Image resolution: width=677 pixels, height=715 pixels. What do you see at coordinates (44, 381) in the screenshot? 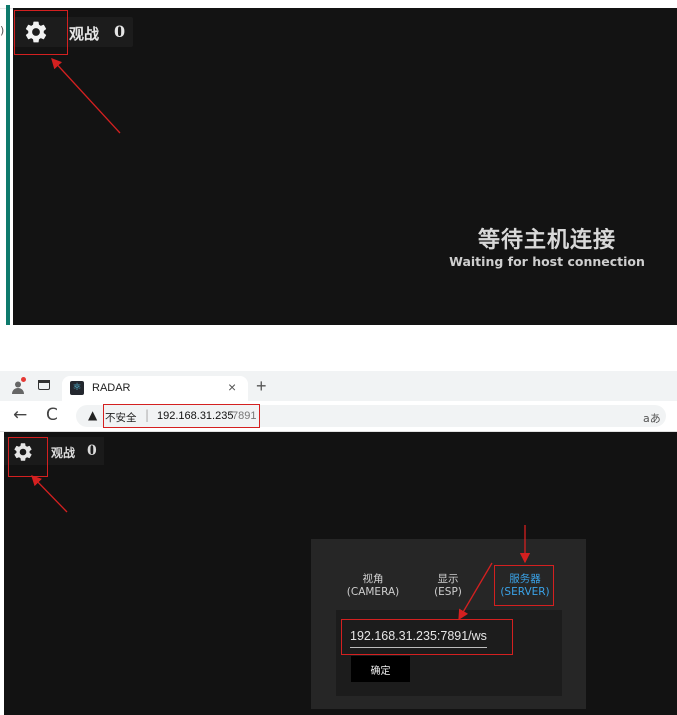
I see `tab-actions-icon-bar` at bounding box center [44, 381].